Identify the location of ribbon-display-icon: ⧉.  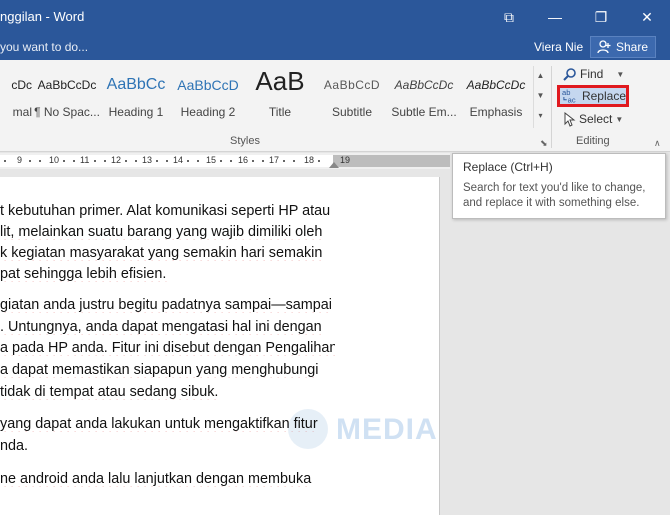
(509, 16).